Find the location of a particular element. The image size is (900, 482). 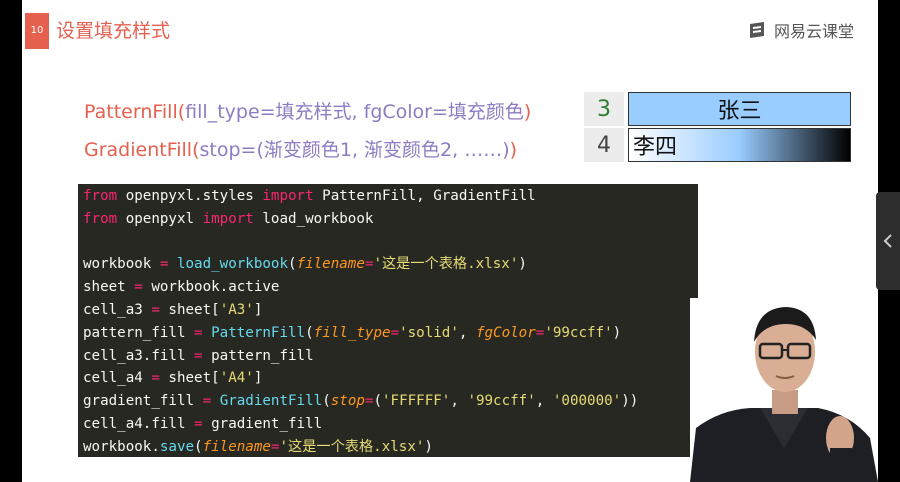

side-panel-toggle is located at coordinates (888, 241).